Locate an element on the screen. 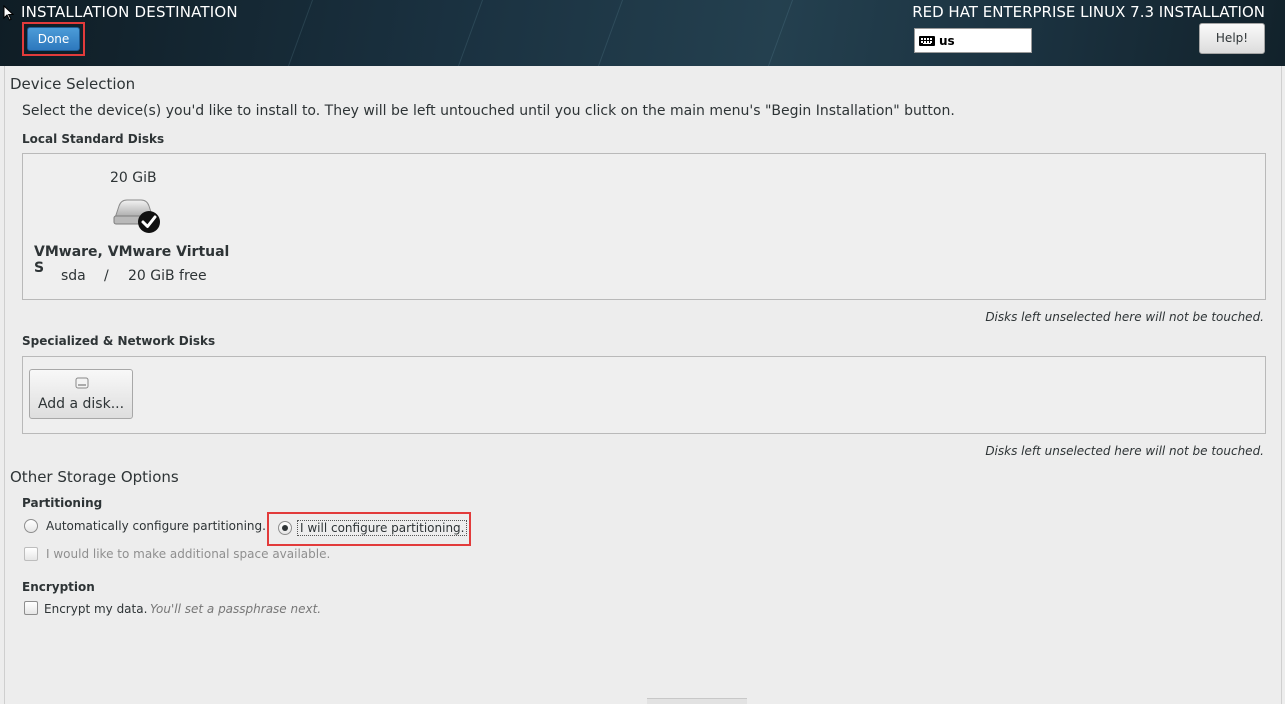 The image size is (1285, 704). auto-partition-label: Automatically configure partitioning. is located at coordinates (156, 526).